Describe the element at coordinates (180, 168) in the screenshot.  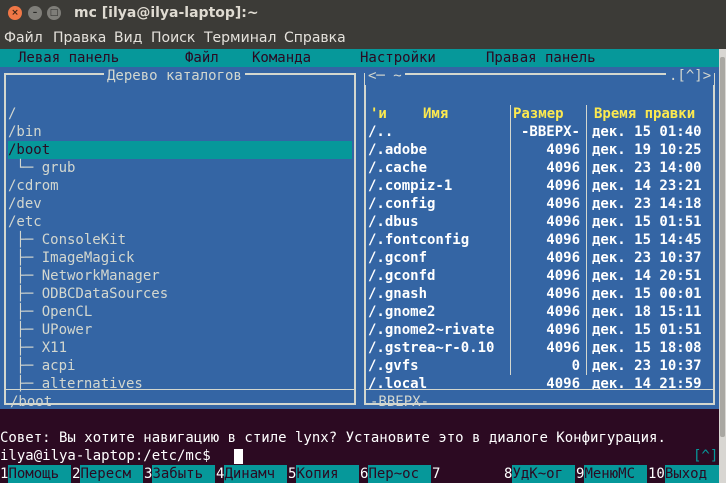
I see `tree-item: └─ grub` at that location.